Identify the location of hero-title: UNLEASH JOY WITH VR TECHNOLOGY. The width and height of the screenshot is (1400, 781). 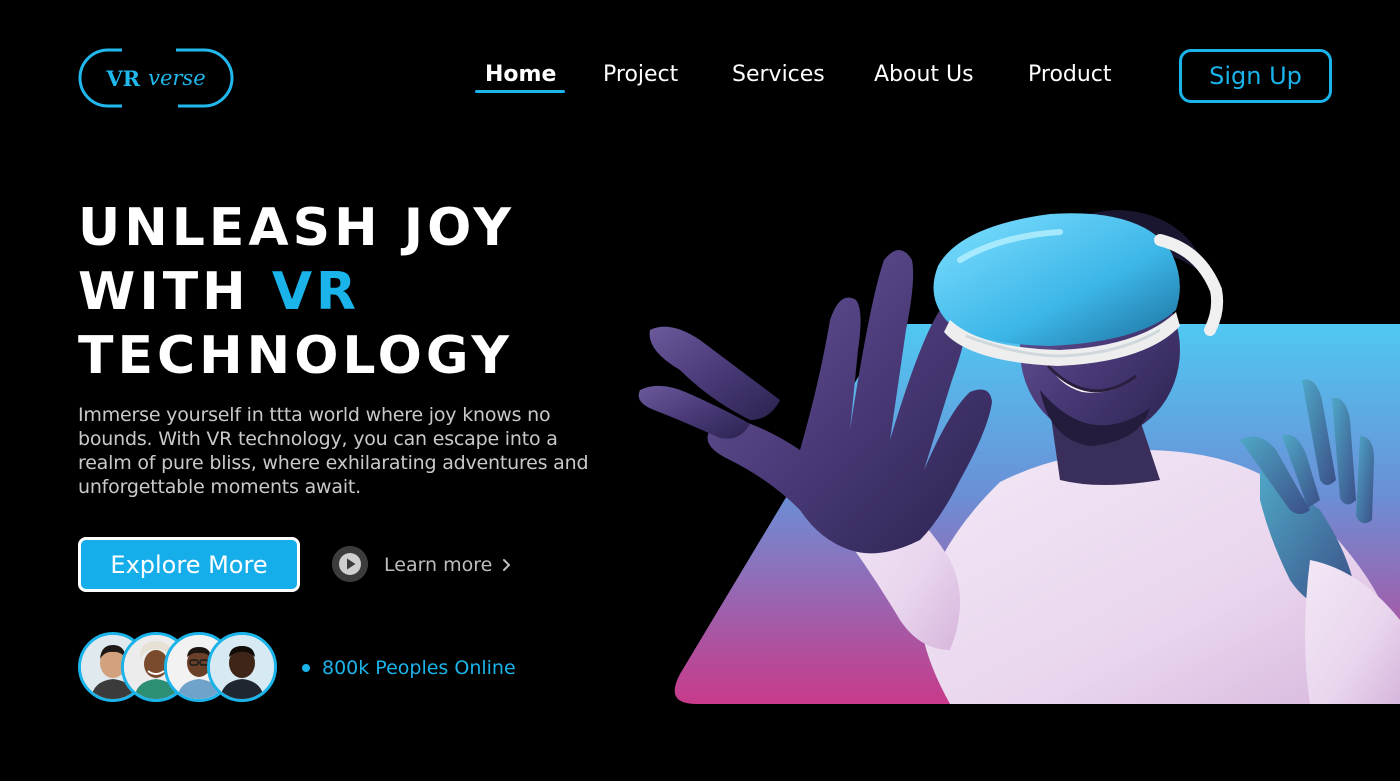
(358, 292).